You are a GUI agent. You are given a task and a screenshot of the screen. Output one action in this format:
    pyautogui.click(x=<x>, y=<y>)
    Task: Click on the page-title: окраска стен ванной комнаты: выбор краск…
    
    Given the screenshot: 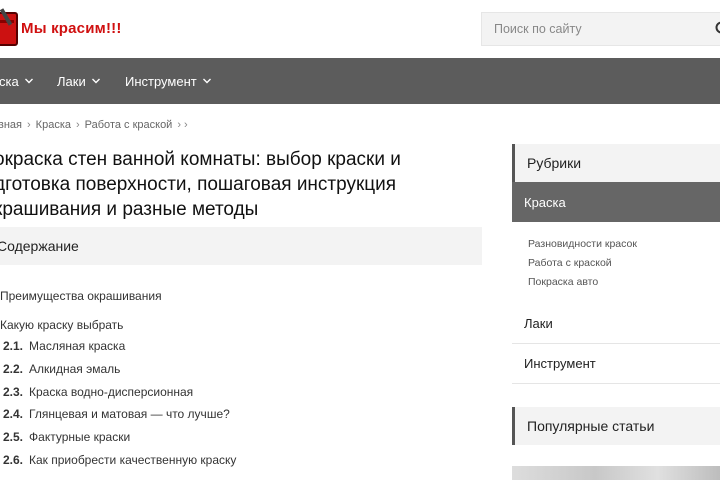 What is the action you would take?
    pyautogui.click(x=242, y=184)
    